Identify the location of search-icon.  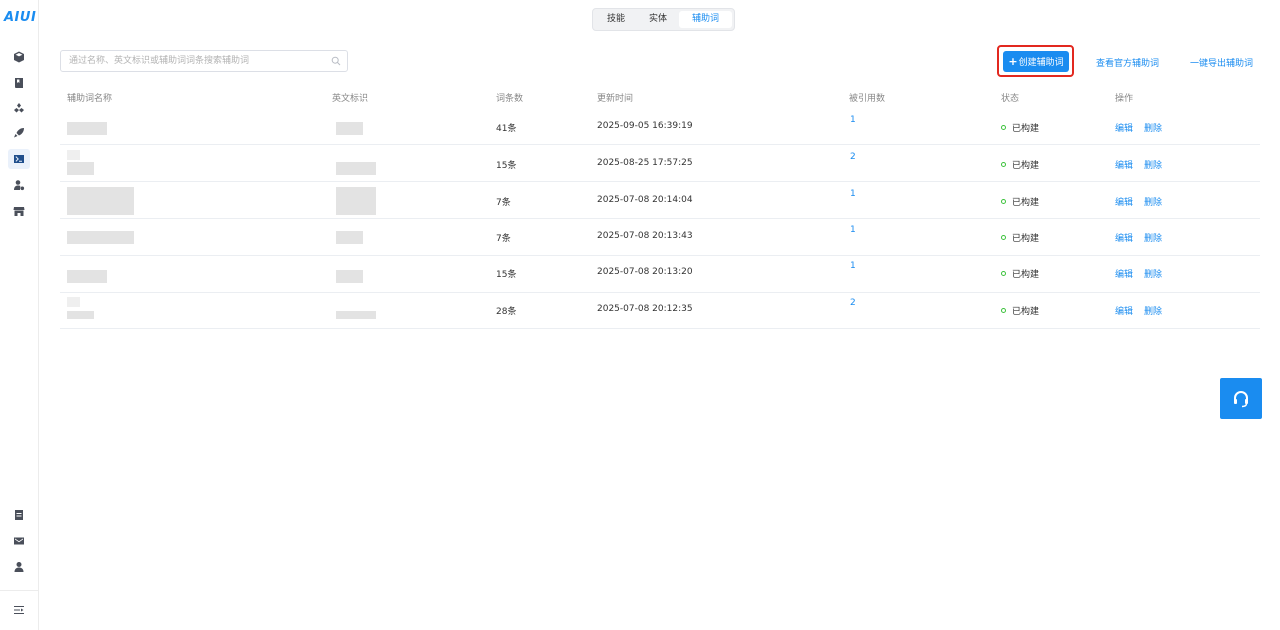
(336, 61).